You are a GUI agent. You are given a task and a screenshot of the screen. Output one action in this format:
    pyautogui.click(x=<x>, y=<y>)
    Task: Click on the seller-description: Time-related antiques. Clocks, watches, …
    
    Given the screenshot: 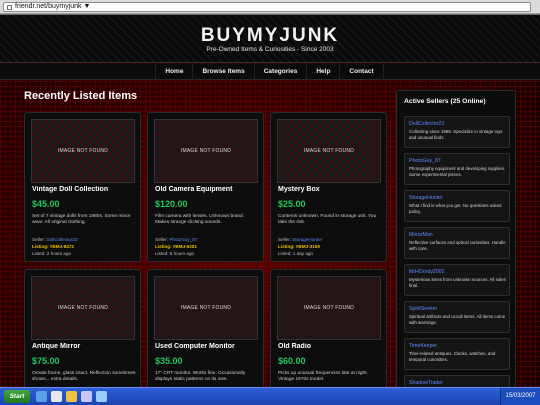 What is the action you would take?
    pyautogui.click(x=452, y=356)
    